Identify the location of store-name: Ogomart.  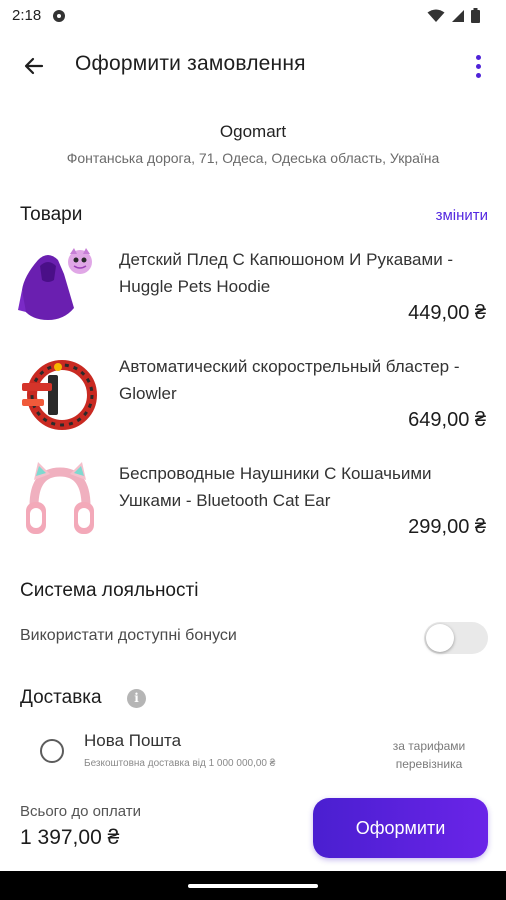
(253, 131).